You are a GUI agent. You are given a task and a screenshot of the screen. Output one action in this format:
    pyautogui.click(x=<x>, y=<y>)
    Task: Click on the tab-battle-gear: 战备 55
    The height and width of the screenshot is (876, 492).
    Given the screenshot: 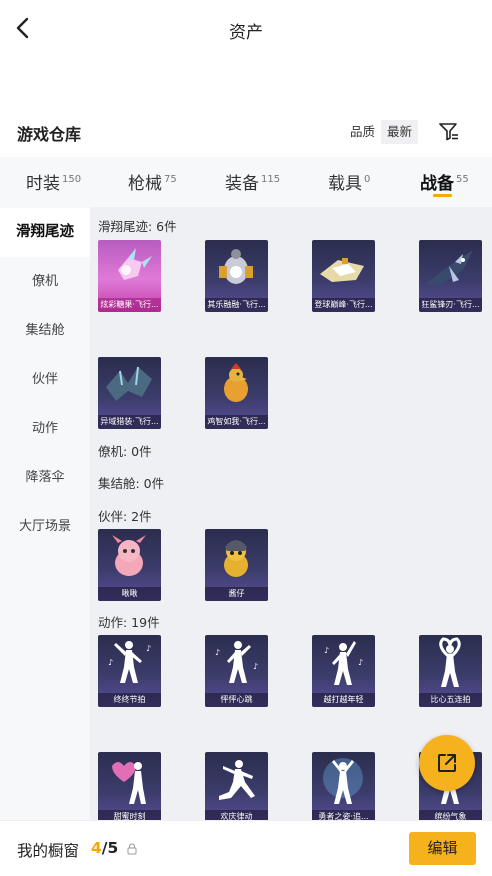 What is the action you would take?
    pyautogui.click(x=444, y=181)
    